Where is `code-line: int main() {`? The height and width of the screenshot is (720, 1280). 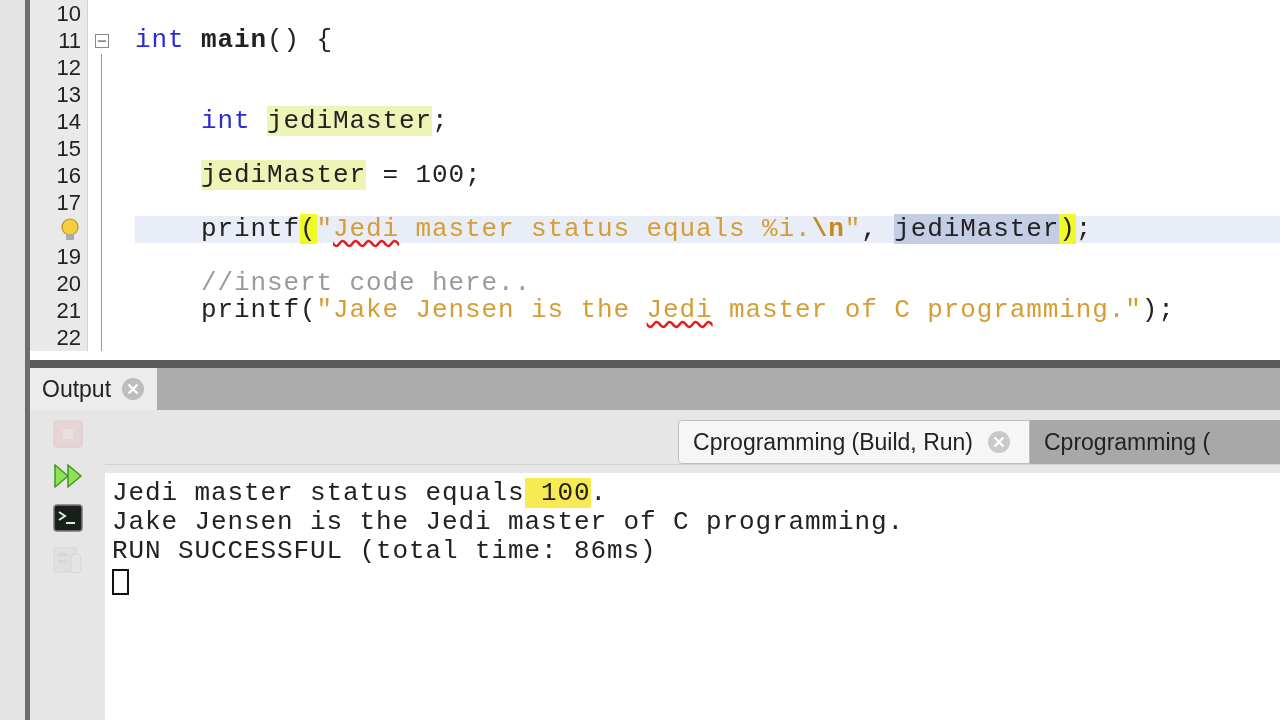 code-line: int main() { is located at coordinates (234, 40).